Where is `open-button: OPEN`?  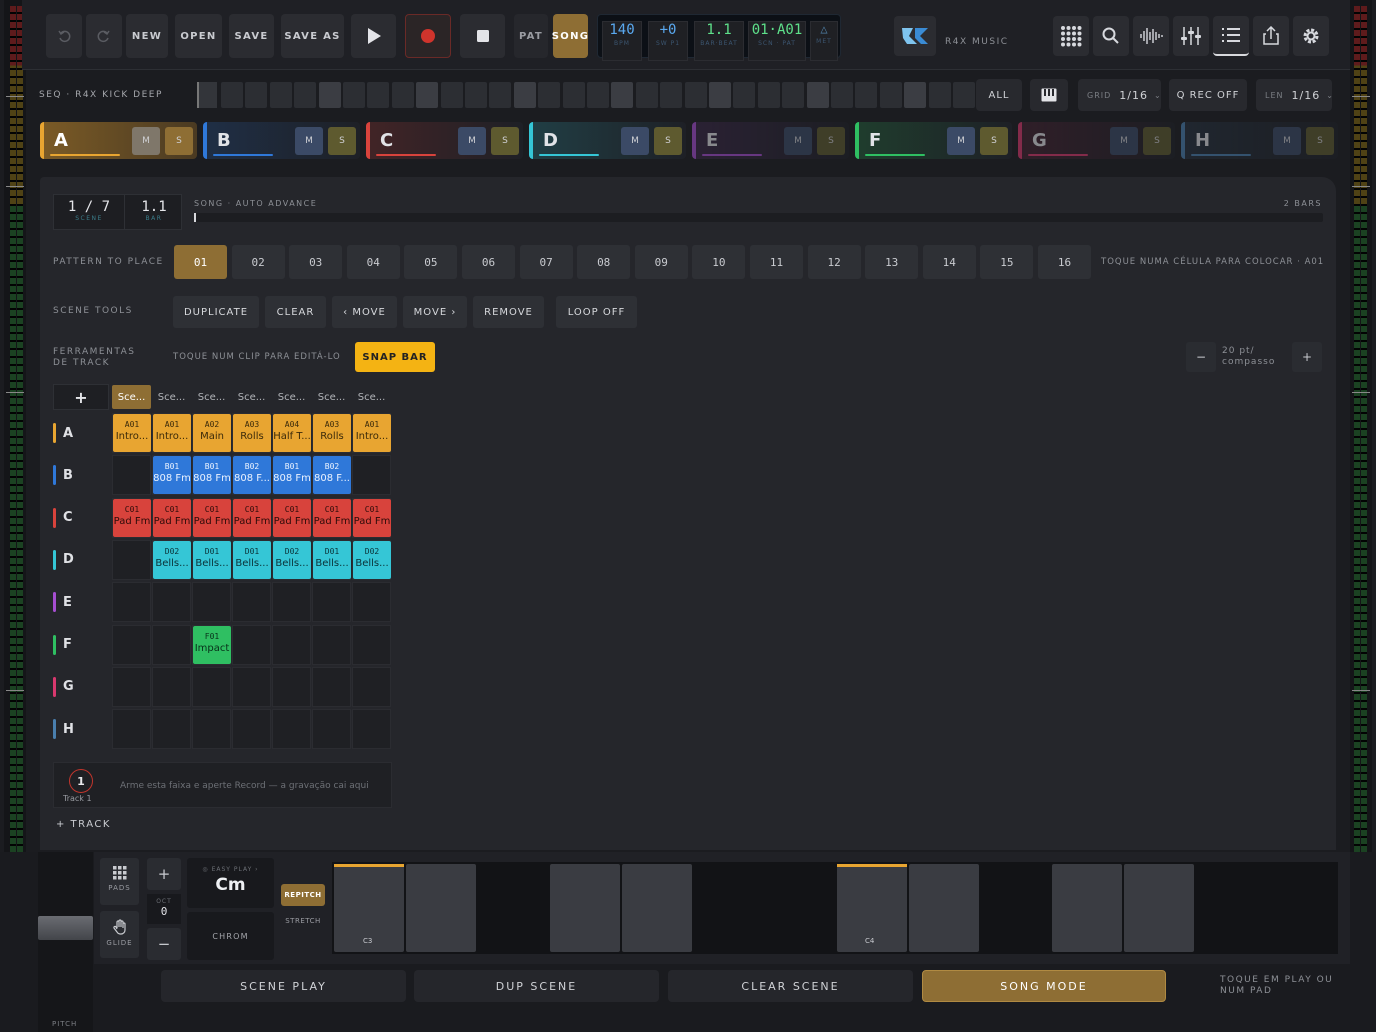
open-button: OPEN is located at coordinates (198, 36).